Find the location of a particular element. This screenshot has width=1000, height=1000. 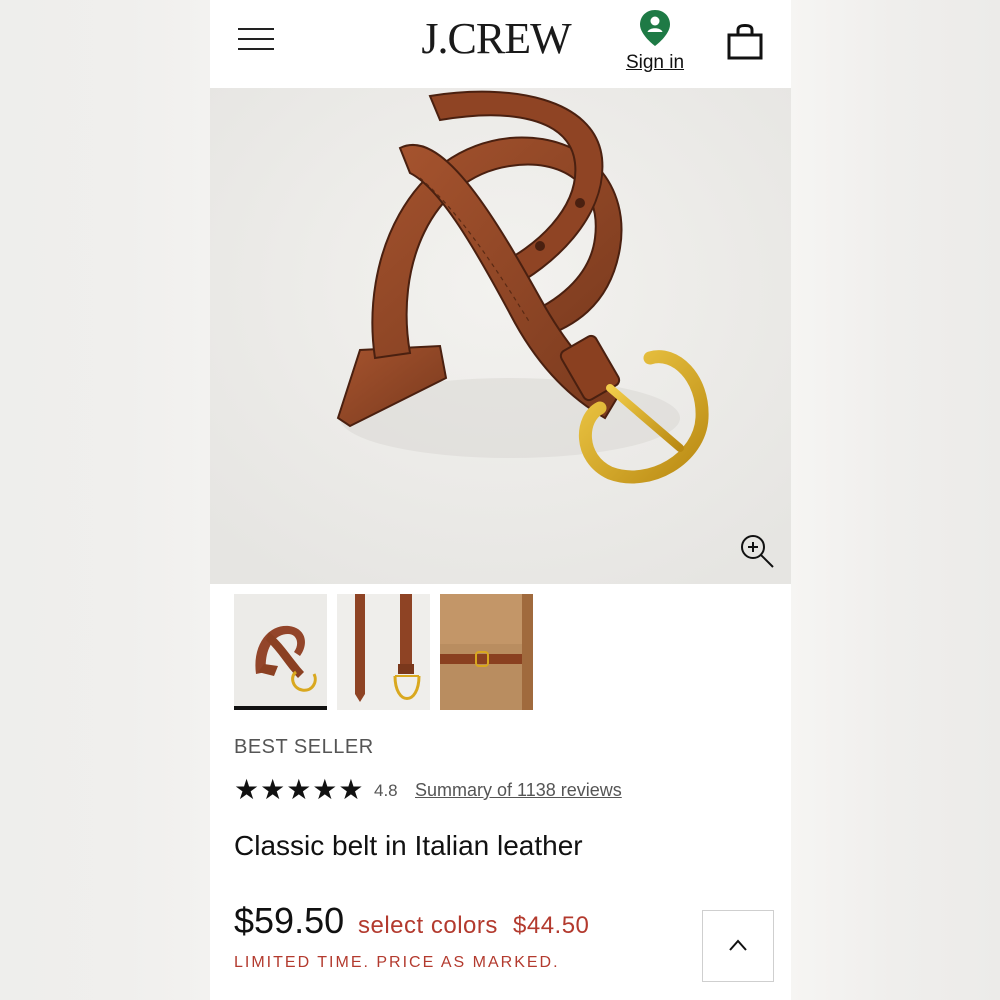

best-seller-badge: BEST SELLER is located at coordinates (304, 747).